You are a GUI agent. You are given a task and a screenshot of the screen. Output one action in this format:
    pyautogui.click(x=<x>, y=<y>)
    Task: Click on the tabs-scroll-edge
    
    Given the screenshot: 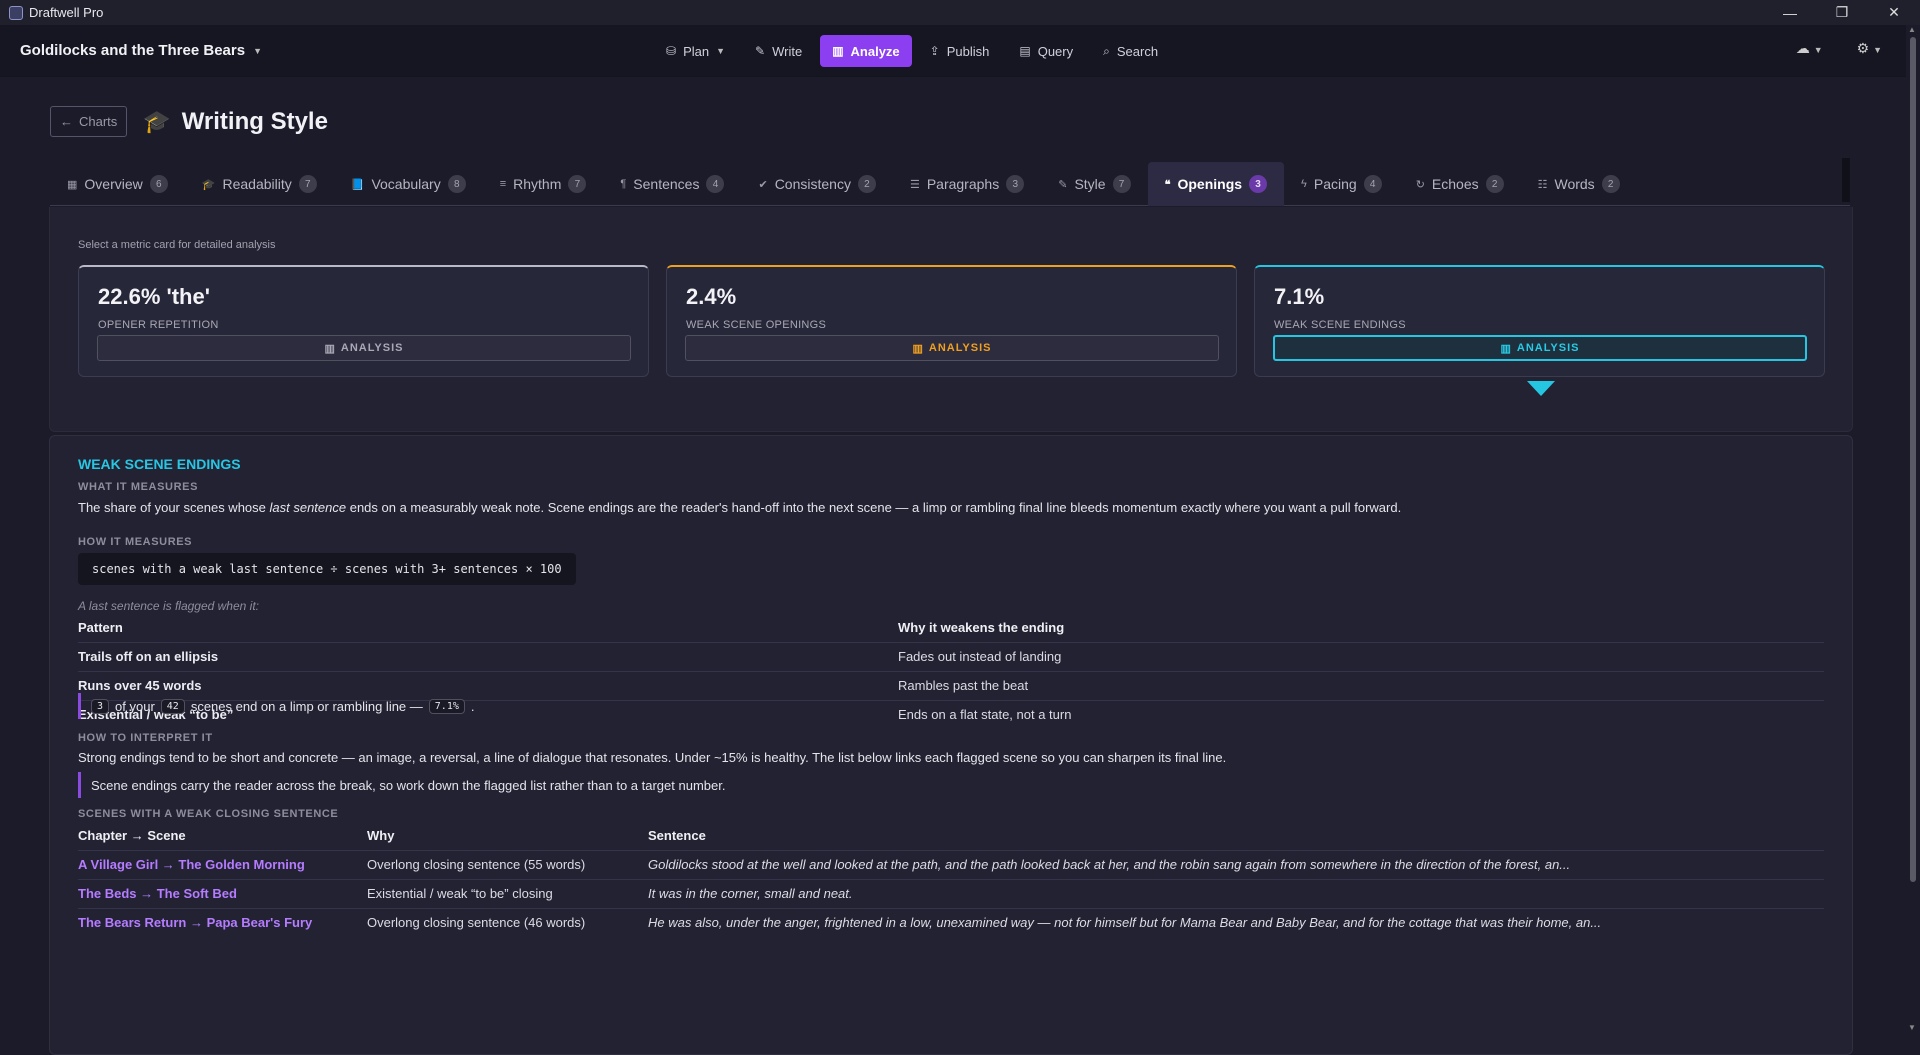 What is the action you would take?
    pyautogui.click(x=1846, y=180)
    